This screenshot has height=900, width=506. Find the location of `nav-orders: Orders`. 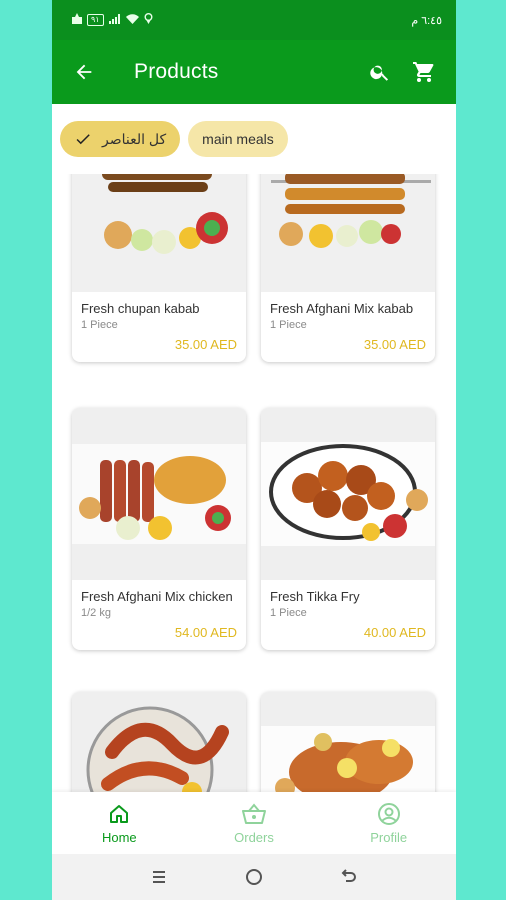

nav-orders: Orders is located at coordinates (254, 823).